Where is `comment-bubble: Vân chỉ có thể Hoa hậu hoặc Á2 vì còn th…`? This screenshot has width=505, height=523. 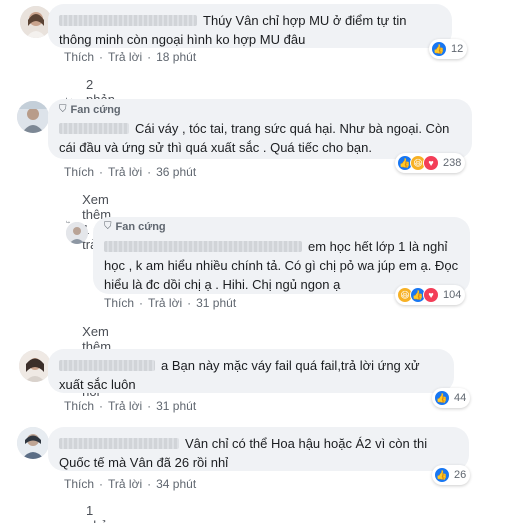
comment-bubble: Vân chỉ có thể Hoa hậu hoặc Á2 vì còn th… is located at coordinates (258, 449).